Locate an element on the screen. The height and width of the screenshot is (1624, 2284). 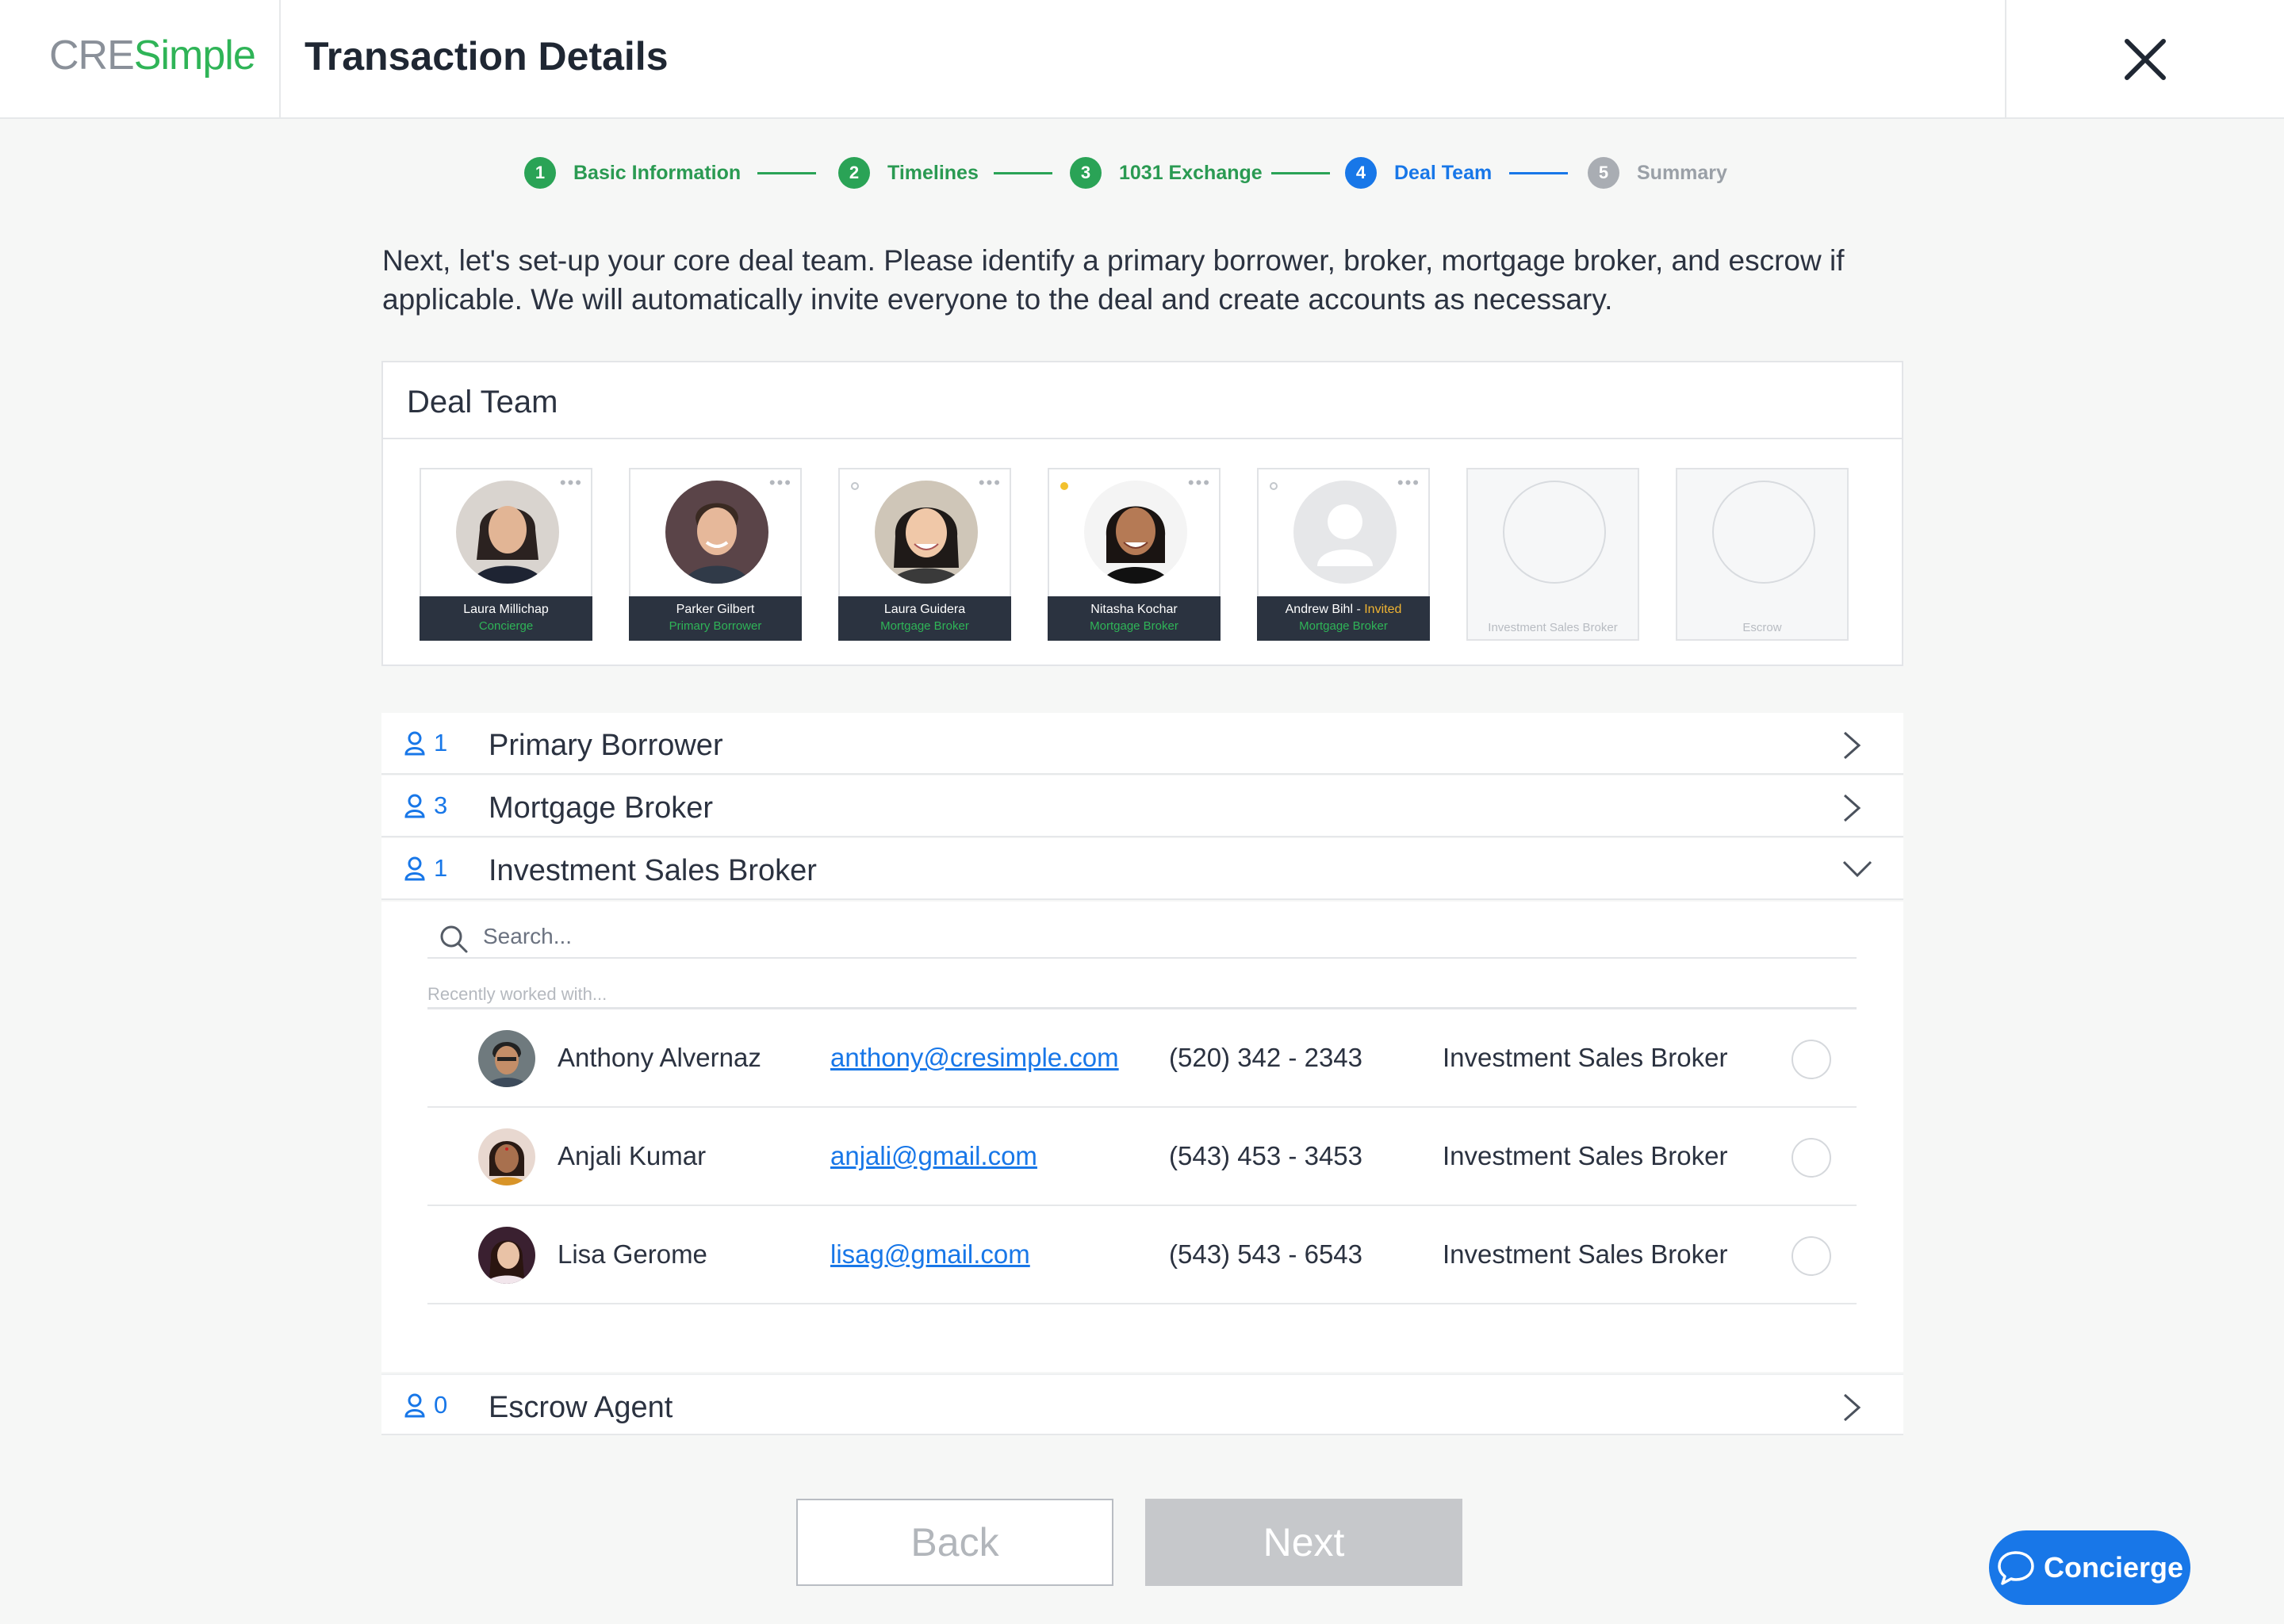
step-number: 4 is located at coordinates (1361, 173).